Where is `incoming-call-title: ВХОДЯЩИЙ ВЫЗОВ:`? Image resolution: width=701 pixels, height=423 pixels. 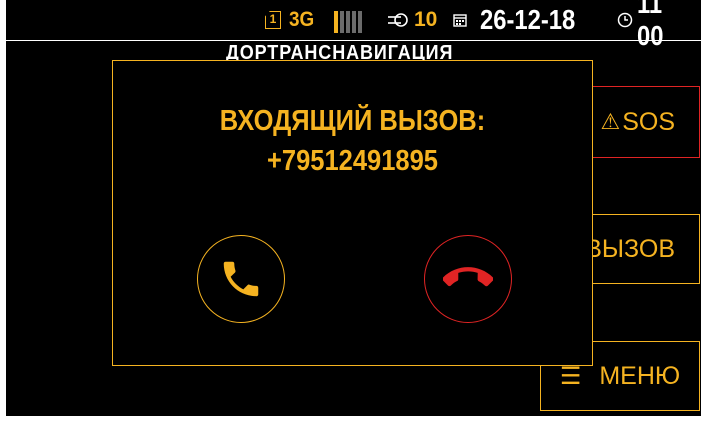
incoming-call-title: ВХОДЯЩИЙ ВЫЗОВ: is located at coordinates (352, 121).